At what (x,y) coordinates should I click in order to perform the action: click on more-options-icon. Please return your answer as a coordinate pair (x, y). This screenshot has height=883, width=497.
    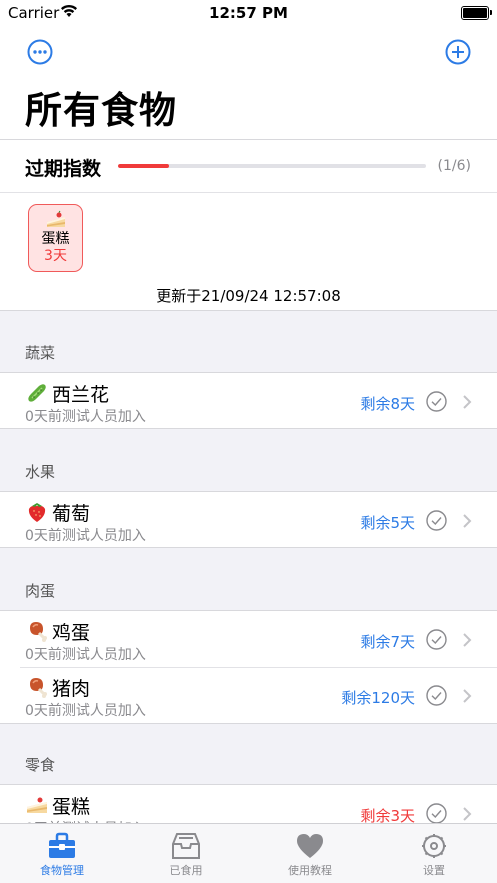
    Looking at the image, I should click on (40, 52).